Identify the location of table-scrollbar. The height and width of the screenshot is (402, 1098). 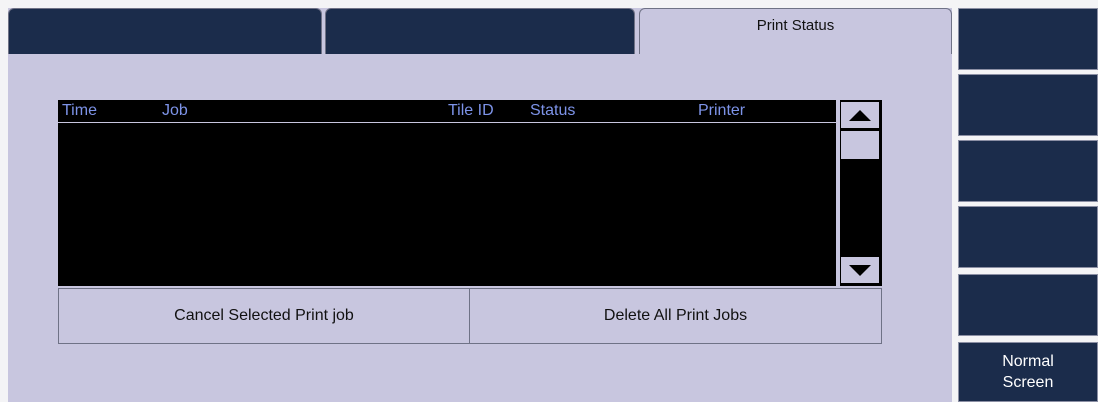
(861, 193).